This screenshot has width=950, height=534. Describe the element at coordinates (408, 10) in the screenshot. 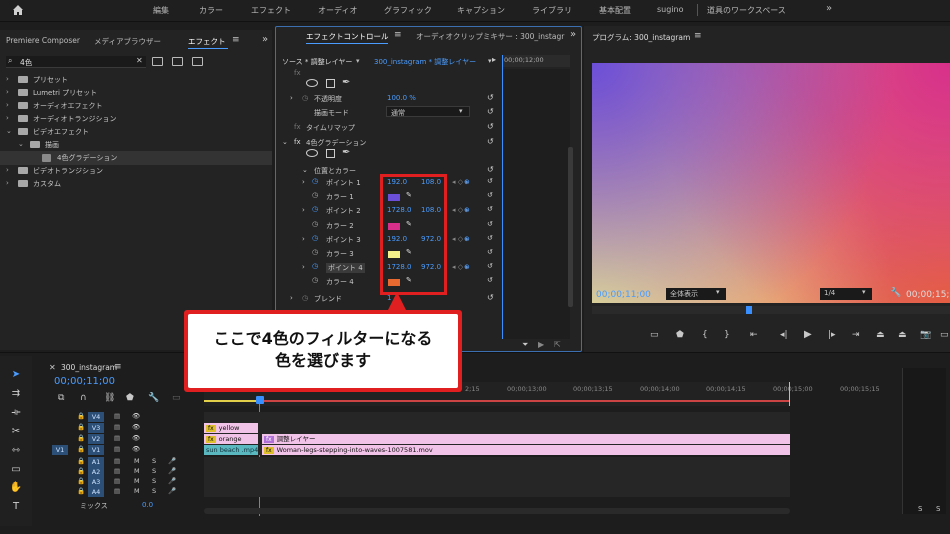

I see `workspace-graphics: グラフィック` at that location.